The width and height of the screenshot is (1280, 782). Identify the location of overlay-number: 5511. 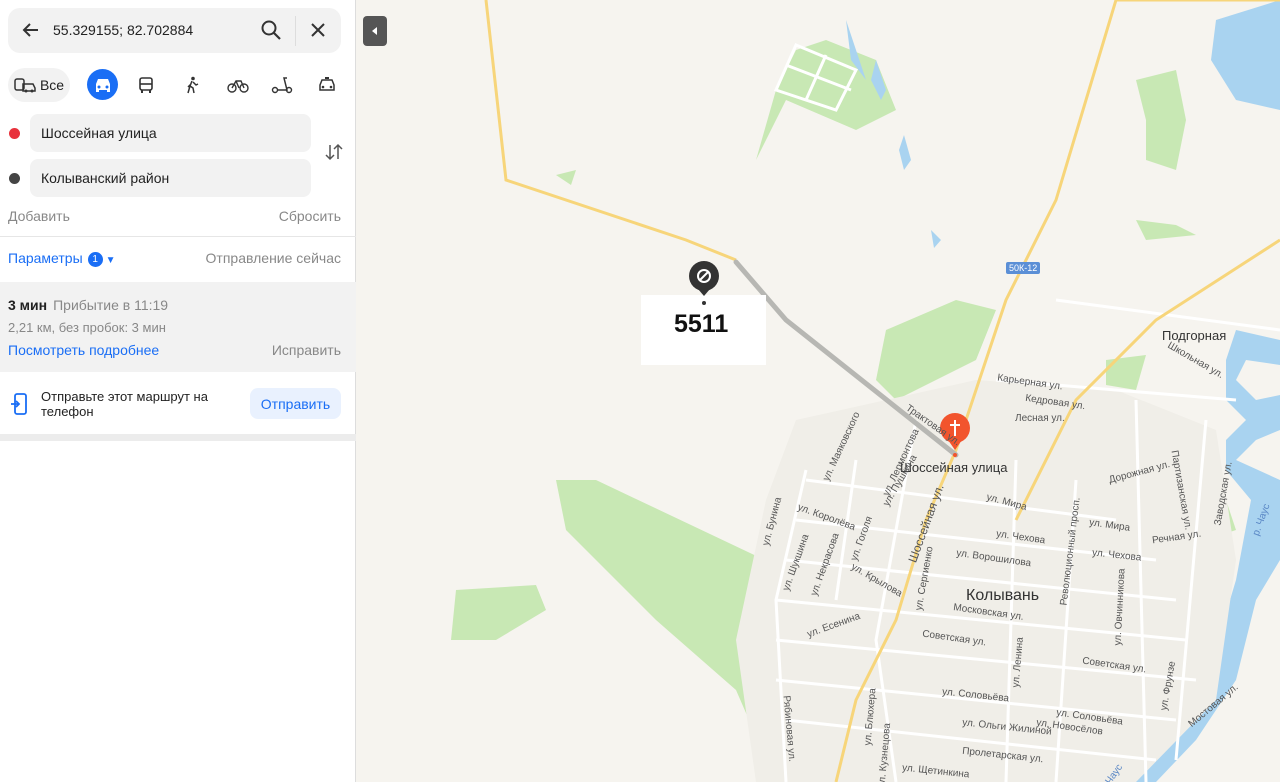
(701, 324).